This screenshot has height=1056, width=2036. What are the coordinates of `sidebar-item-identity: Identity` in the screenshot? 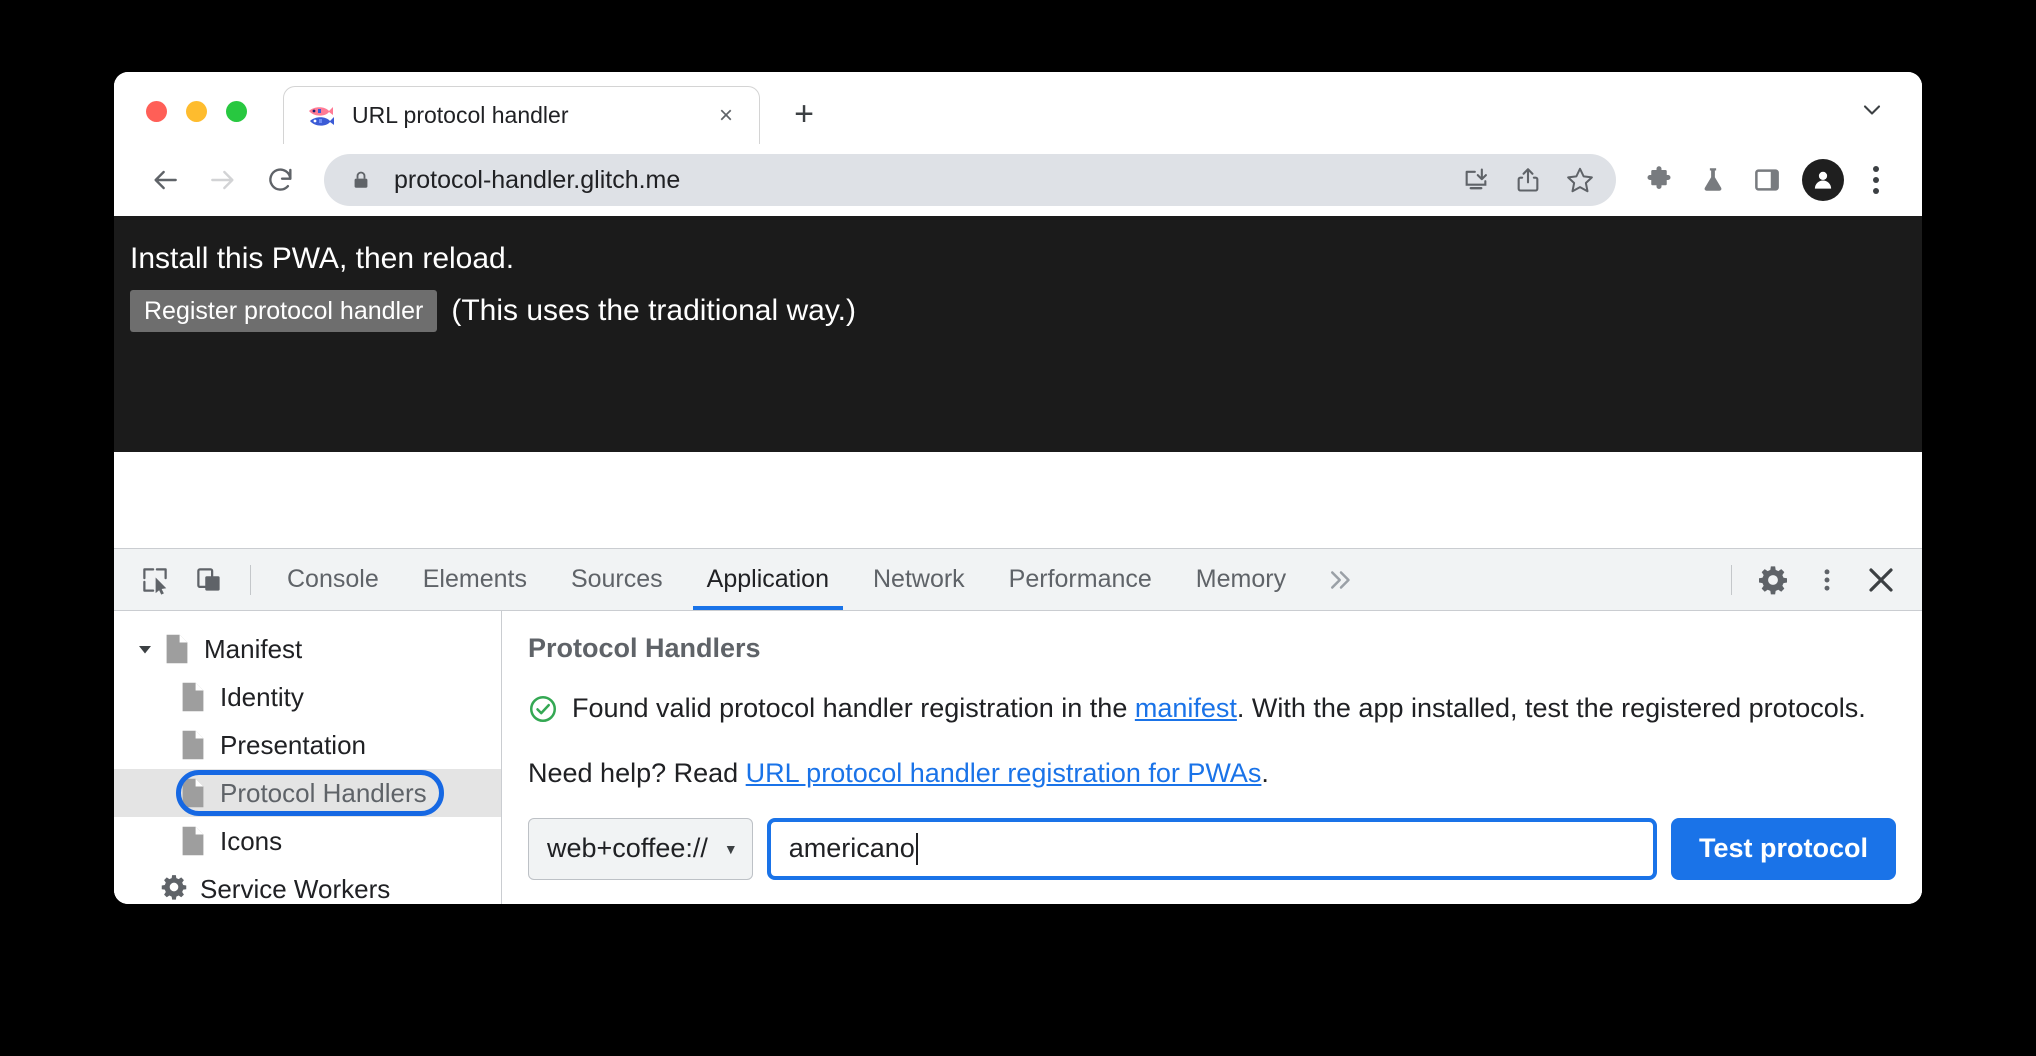 It's located at (307, 697).